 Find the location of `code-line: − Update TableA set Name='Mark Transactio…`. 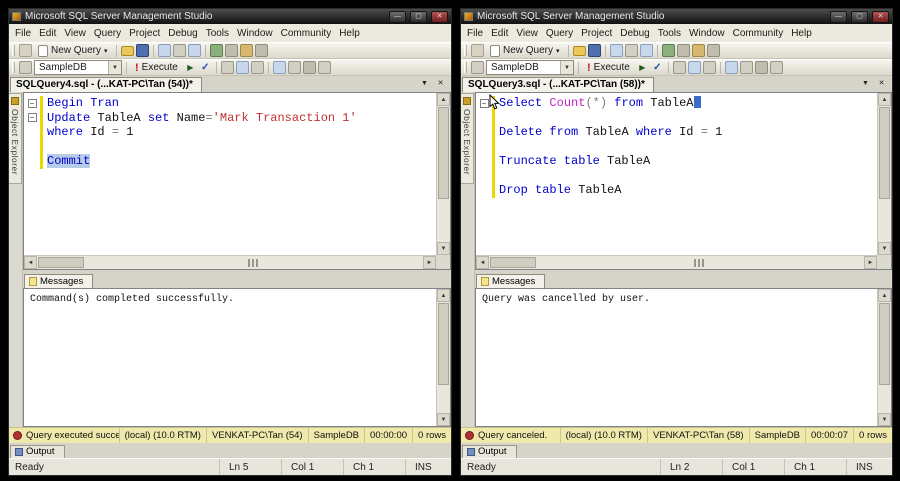

code-line: − Update TableA set Name='Mark Transactio… is located at coordinates (230, 118).